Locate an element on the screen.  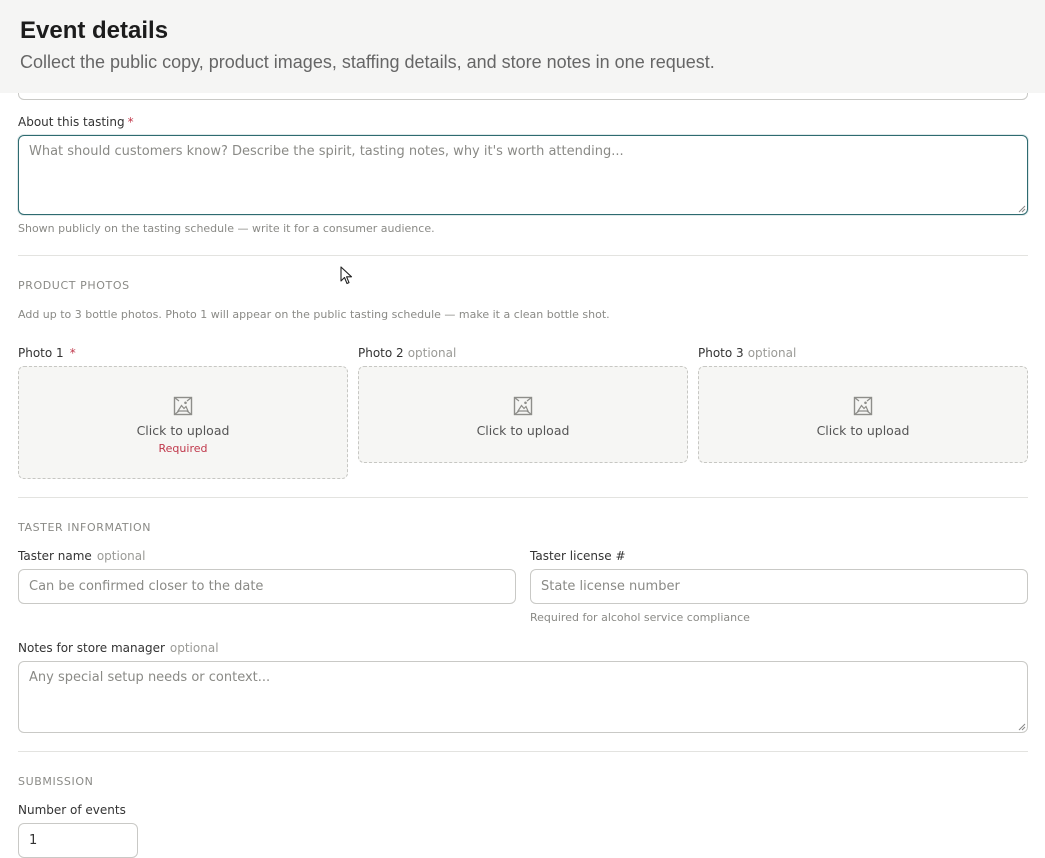
taster-name-label: Taster name optional is located at coordinates (81, 556).